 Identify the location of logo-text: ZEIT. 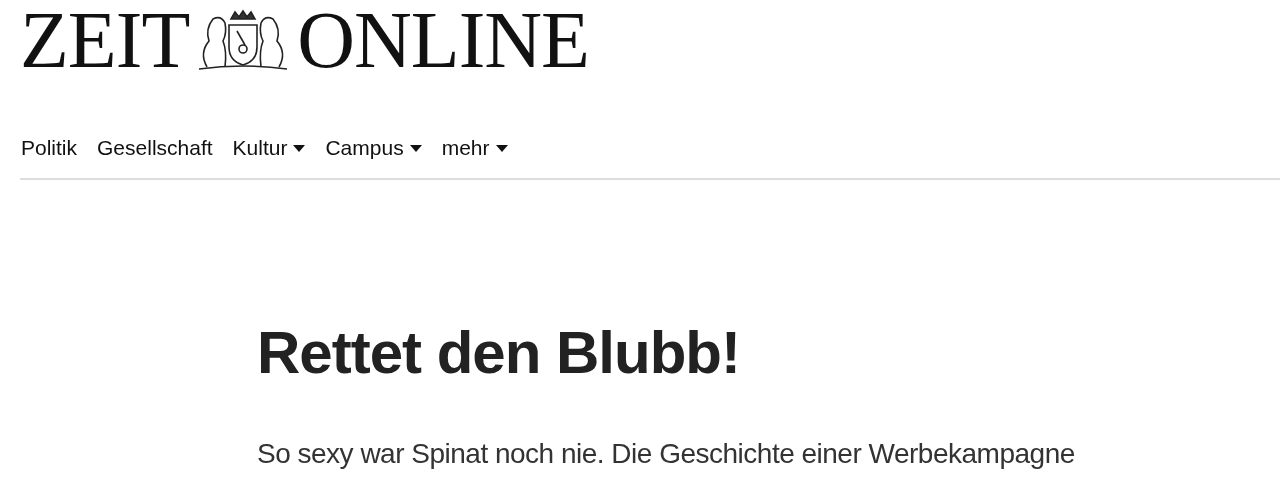
(105, 40).